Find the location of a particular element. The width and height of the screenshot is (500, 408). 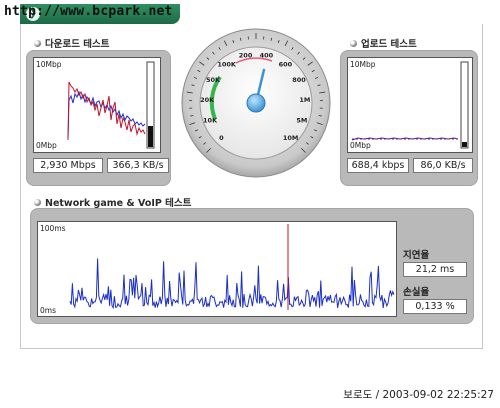

upload-graph-svg is located at coordinates (410, 105).